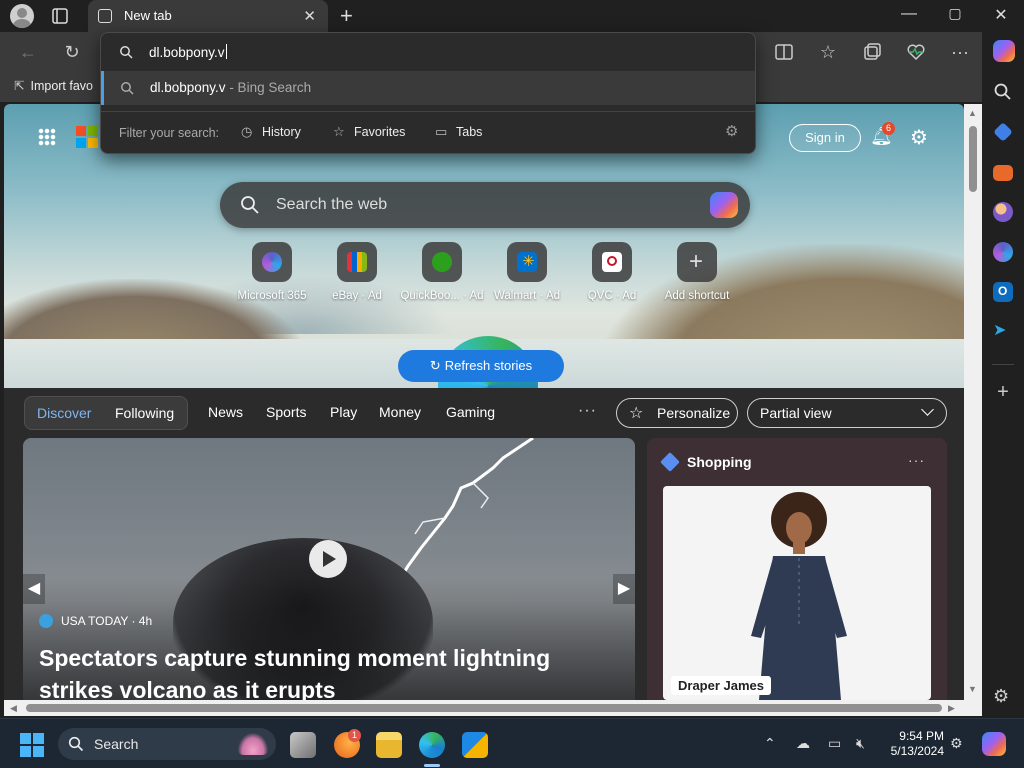 The height and width of the screenshot is (768, 1024). Describe the element at coordinates (636, 413) in the screenshot. I see `sparkle-star-icon: ☆` at that location.